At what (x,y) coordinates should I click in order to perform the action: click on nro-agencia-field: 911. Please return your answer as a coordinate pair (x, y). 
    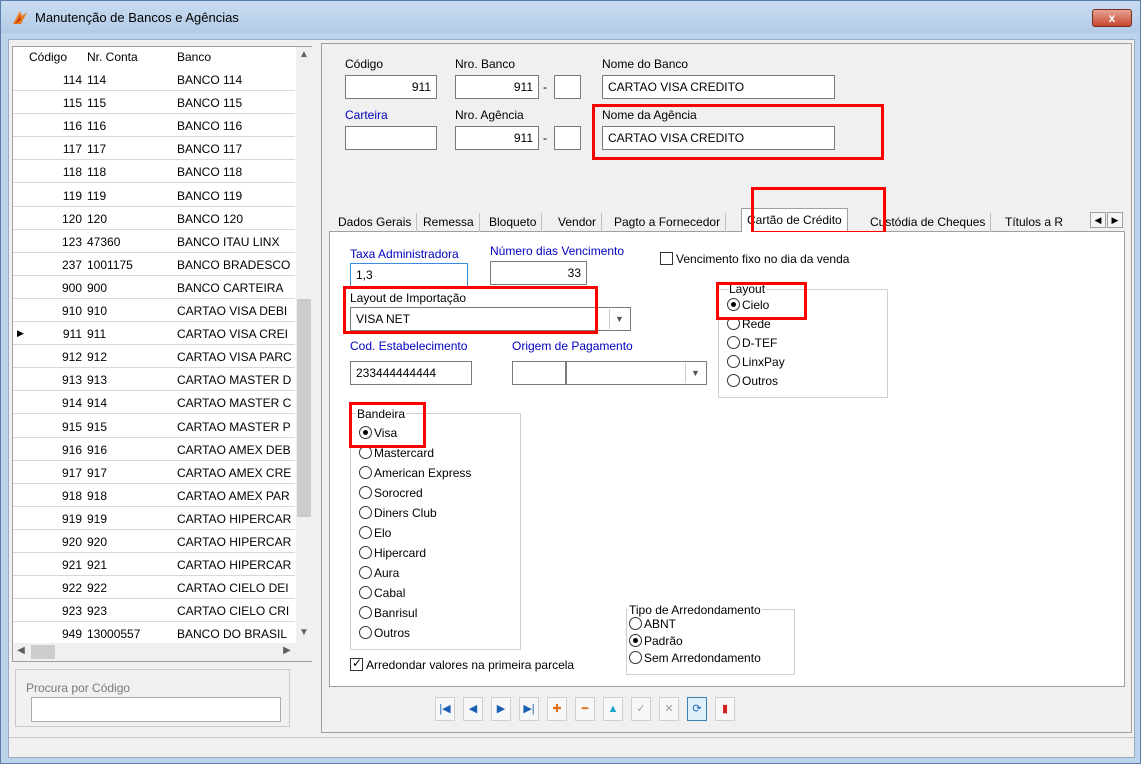
    Looking at the image, I should click on (497, 138).